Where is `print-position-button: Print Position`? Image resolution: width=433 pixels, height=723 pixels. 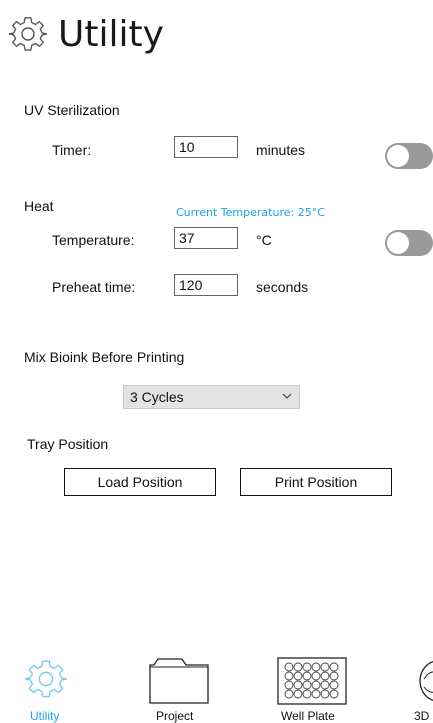 print-position-button: Print Position is located at coordinates (316, 482).